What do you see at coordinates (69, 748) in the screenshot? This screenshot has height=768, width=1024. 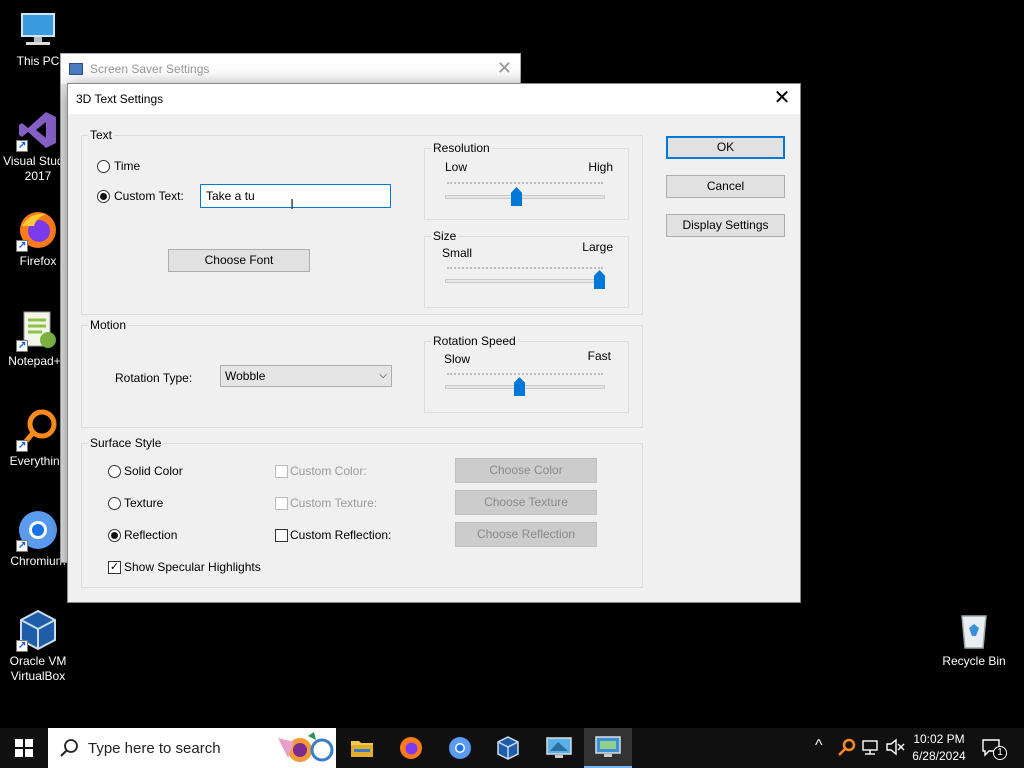 I see `search-icon` at bounding box center [69, 748].